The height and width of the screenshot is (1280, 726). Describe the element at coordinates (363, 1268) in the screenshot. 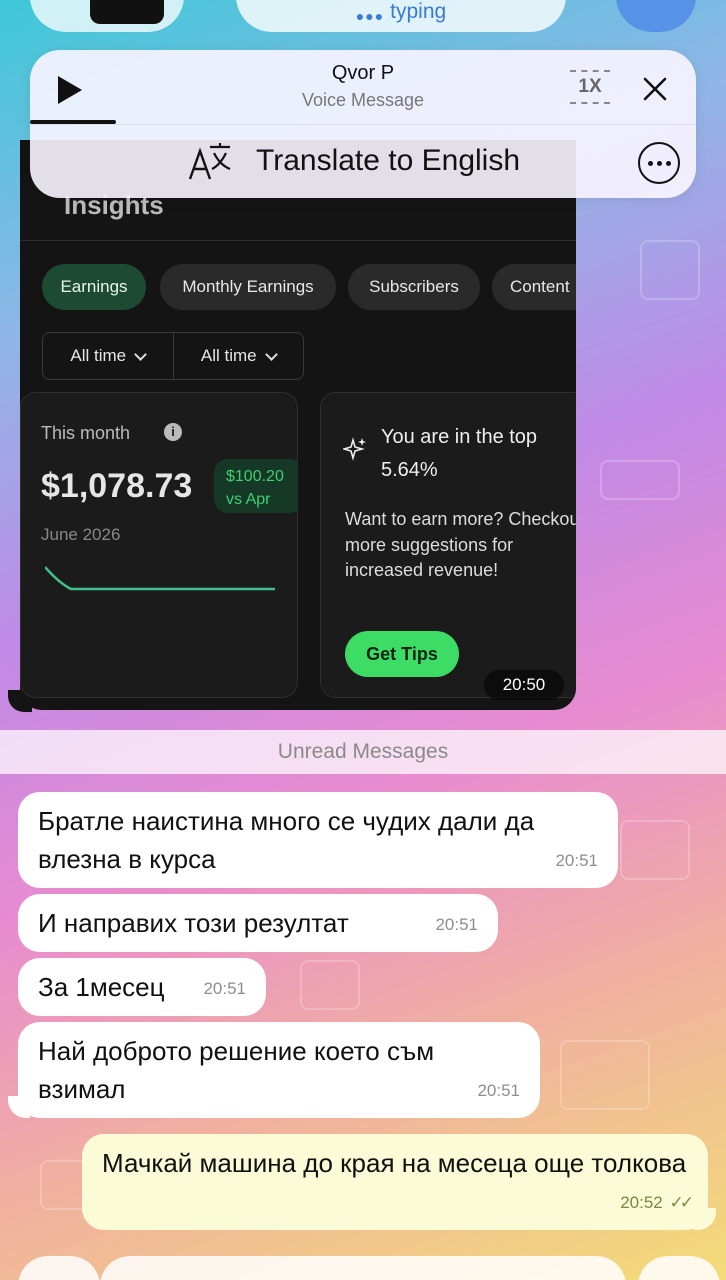

I see `message-input` at that location.